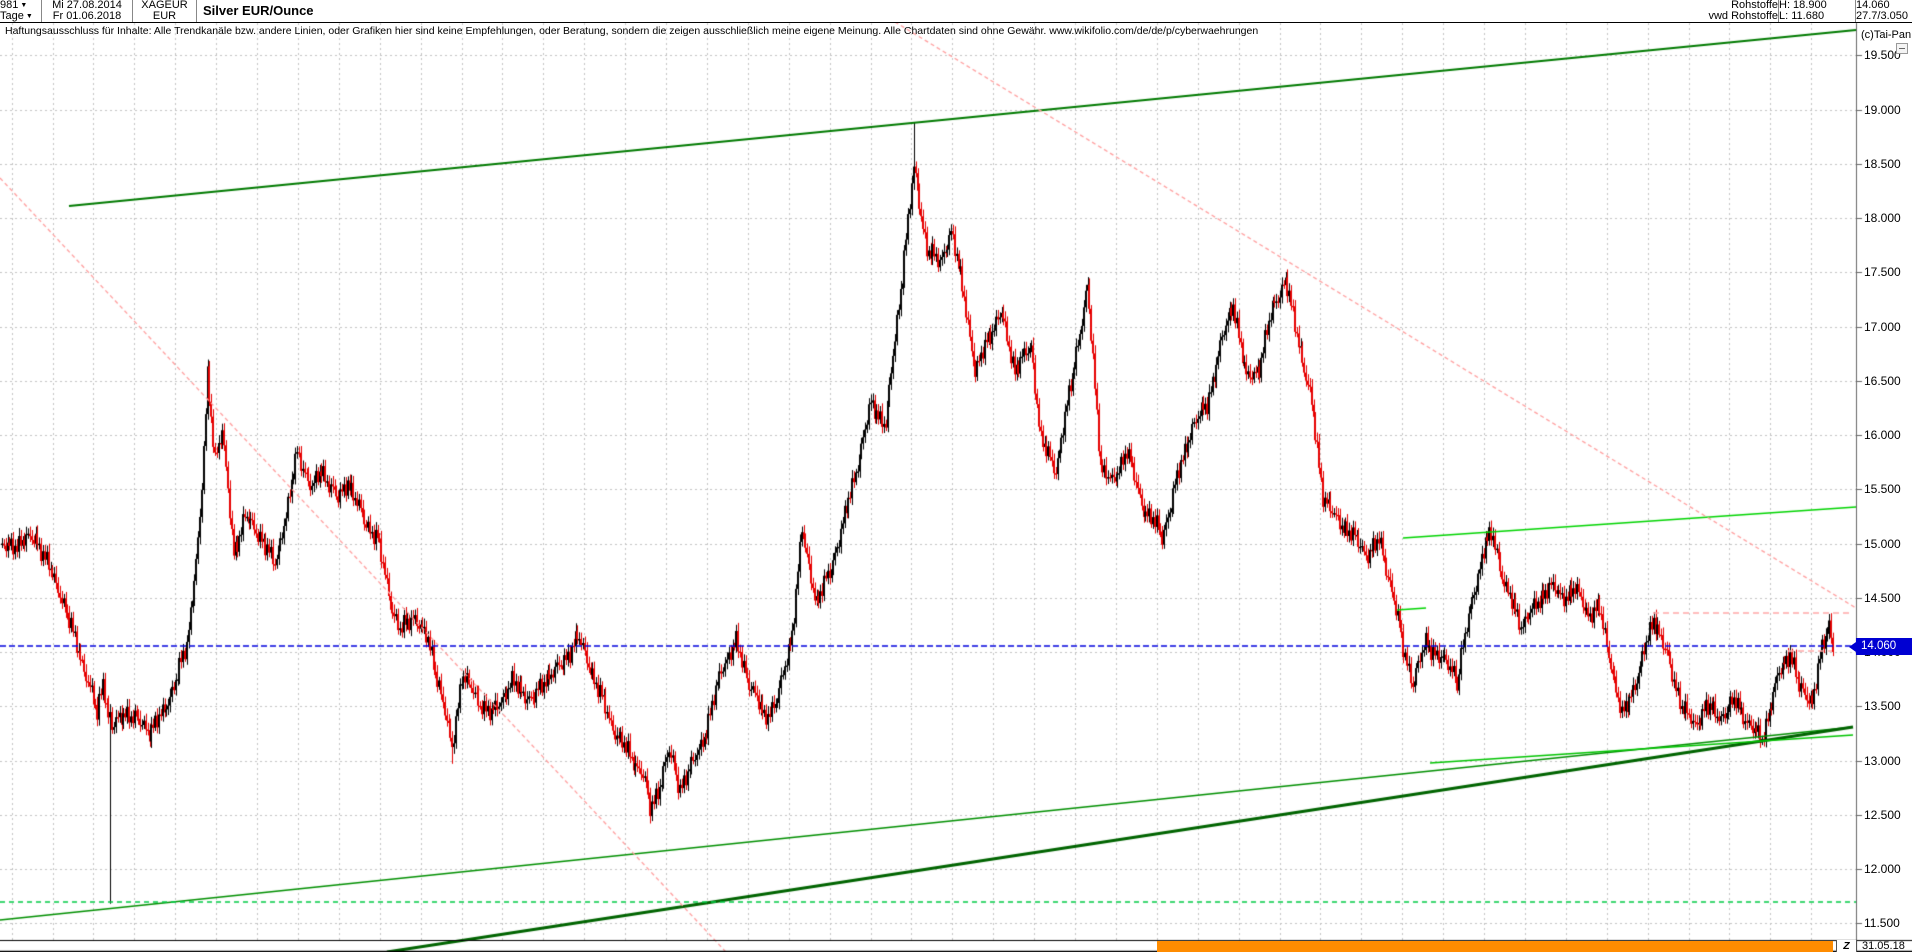 Image resolution: width=1912 pixels, height=952 pixels. Describe the element at coordinates (1882, 597) in the screenshot. I see `y-axis-label: 14.500` at that location.